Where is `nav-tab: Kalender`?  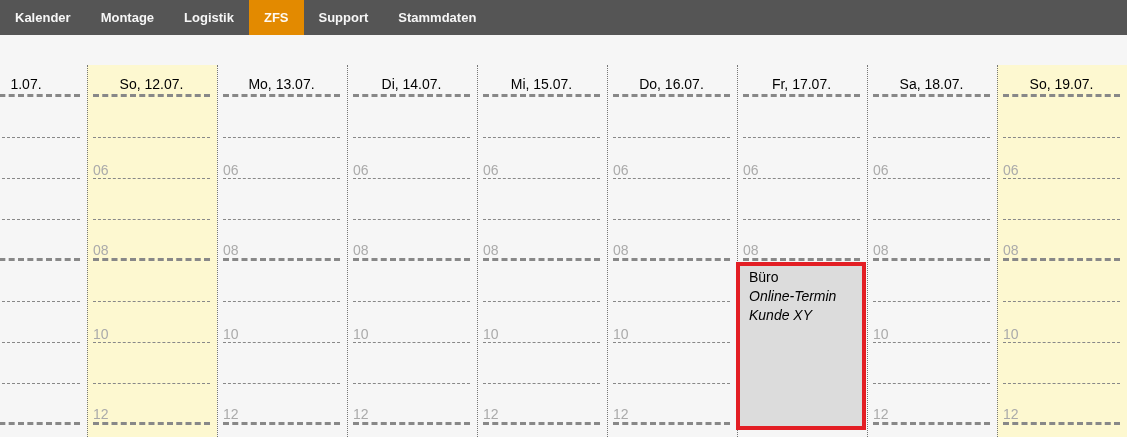
nav-tab: Kalender is located at coordinates (43, 17).